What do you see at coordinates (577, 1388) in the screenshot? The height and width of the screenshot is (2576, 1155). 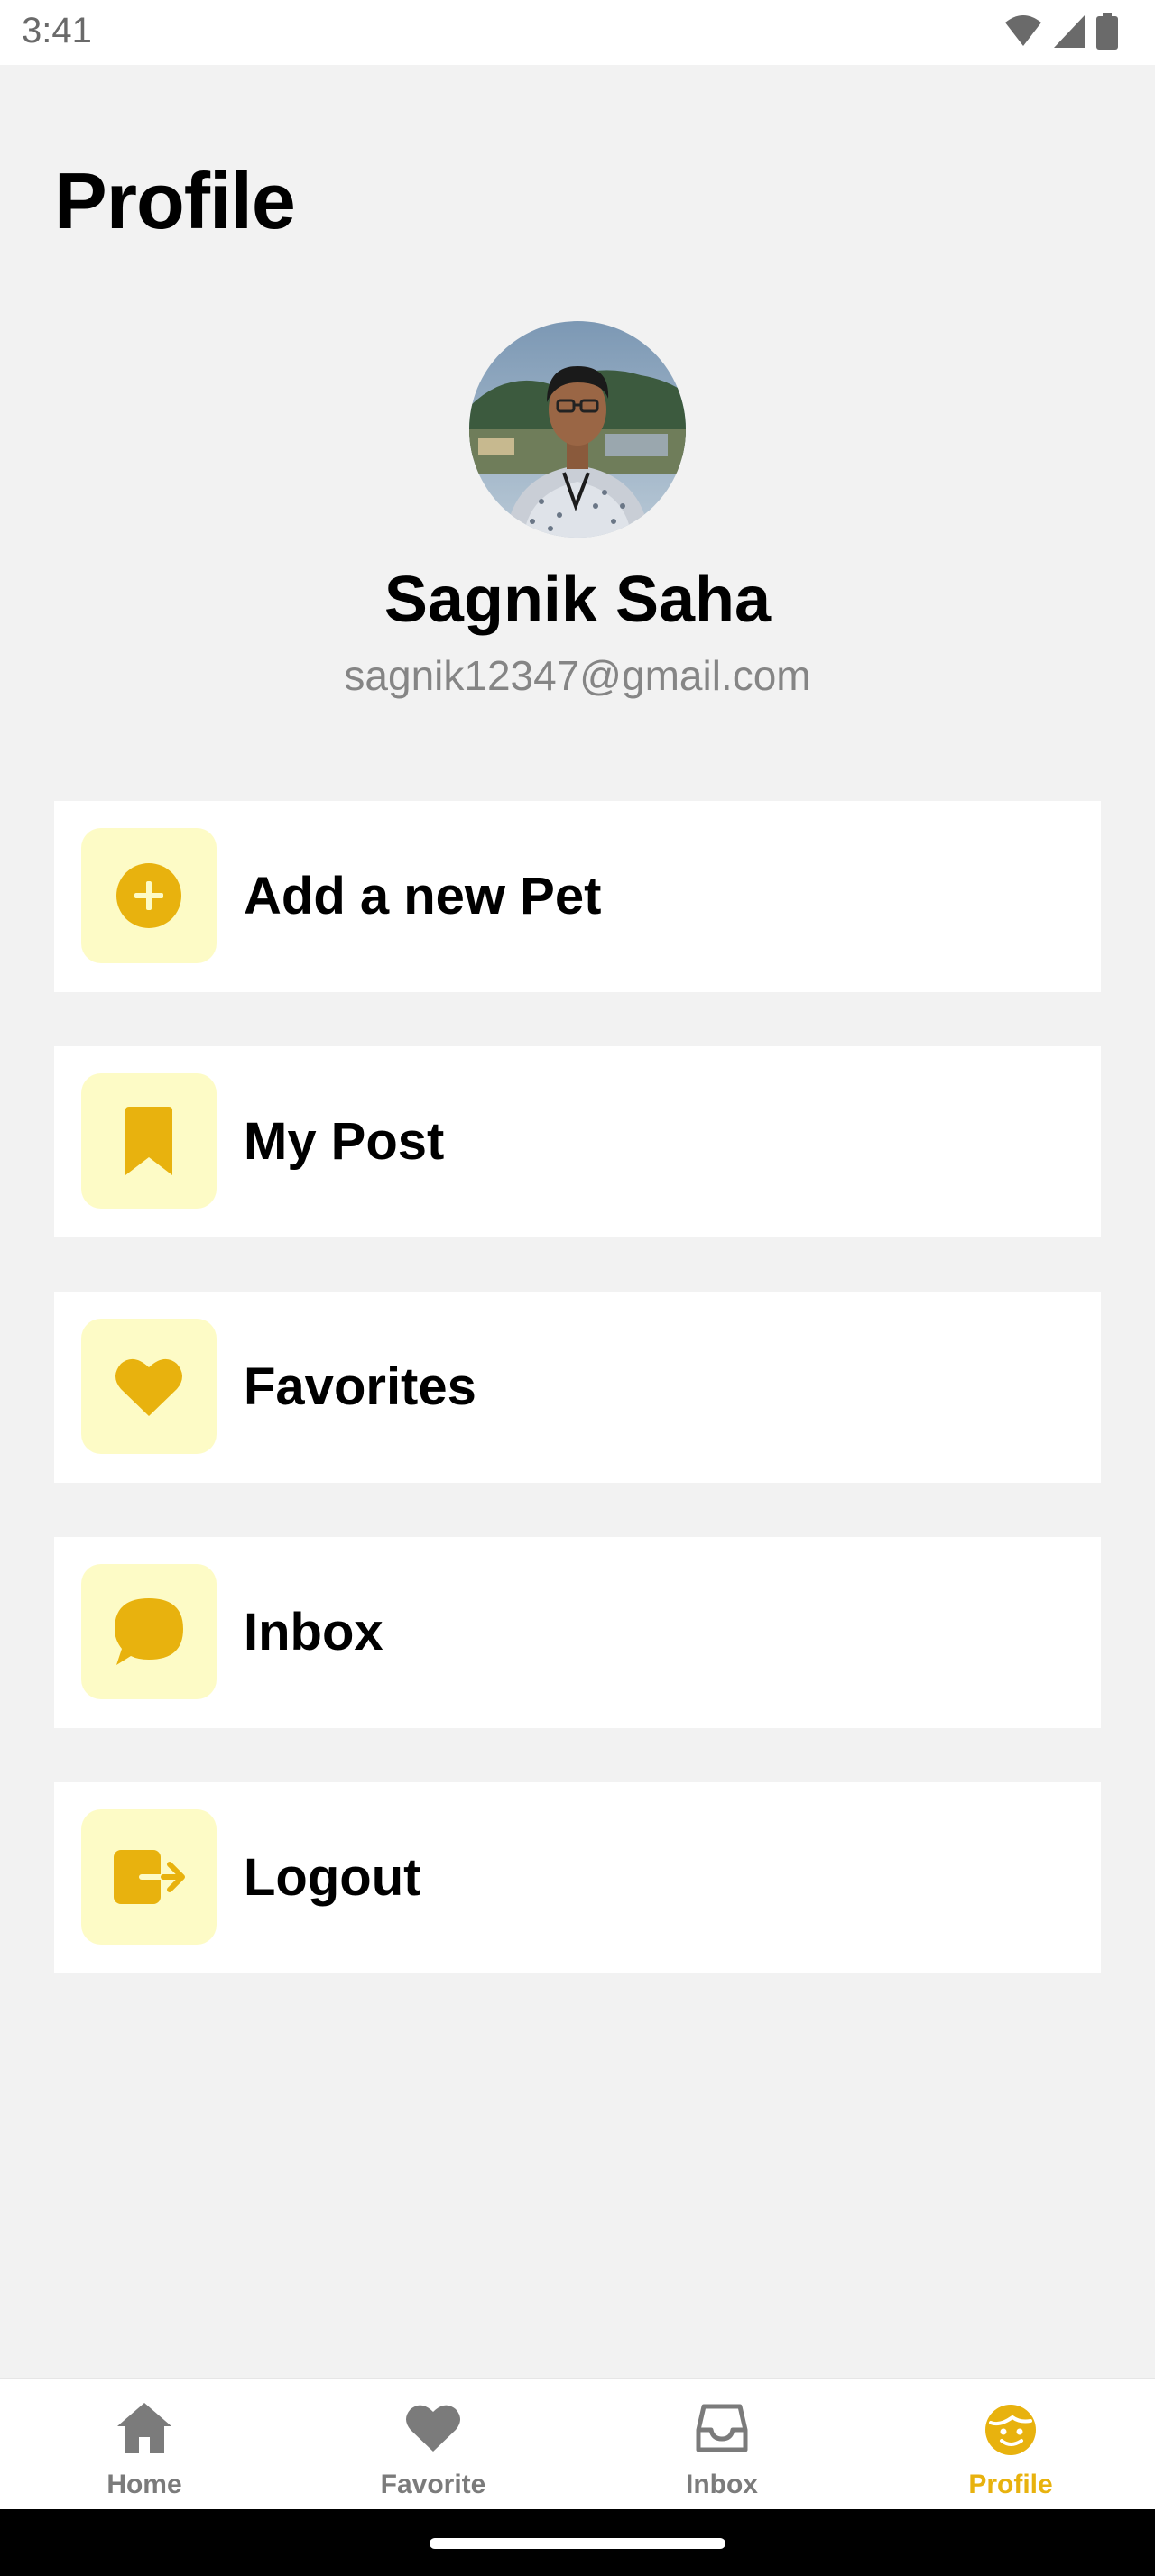 I see `menu-item-favorites: Favorites` at bounding box center [577, 1388].